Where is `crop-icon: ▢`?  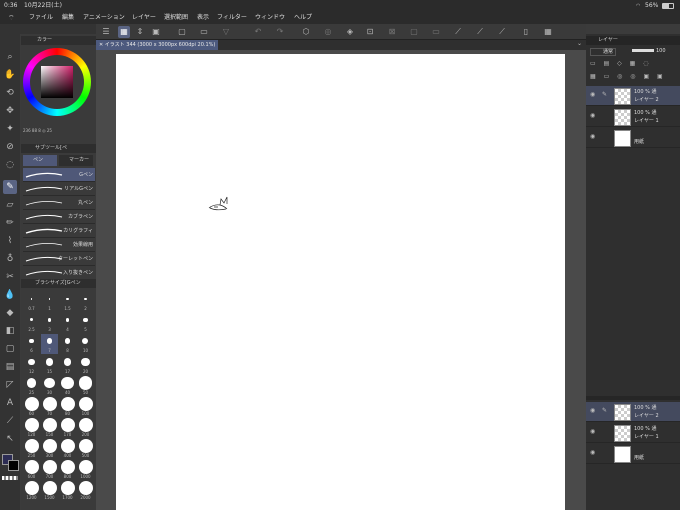
crop-icon: ▢ is located at coordinates (414, 32).